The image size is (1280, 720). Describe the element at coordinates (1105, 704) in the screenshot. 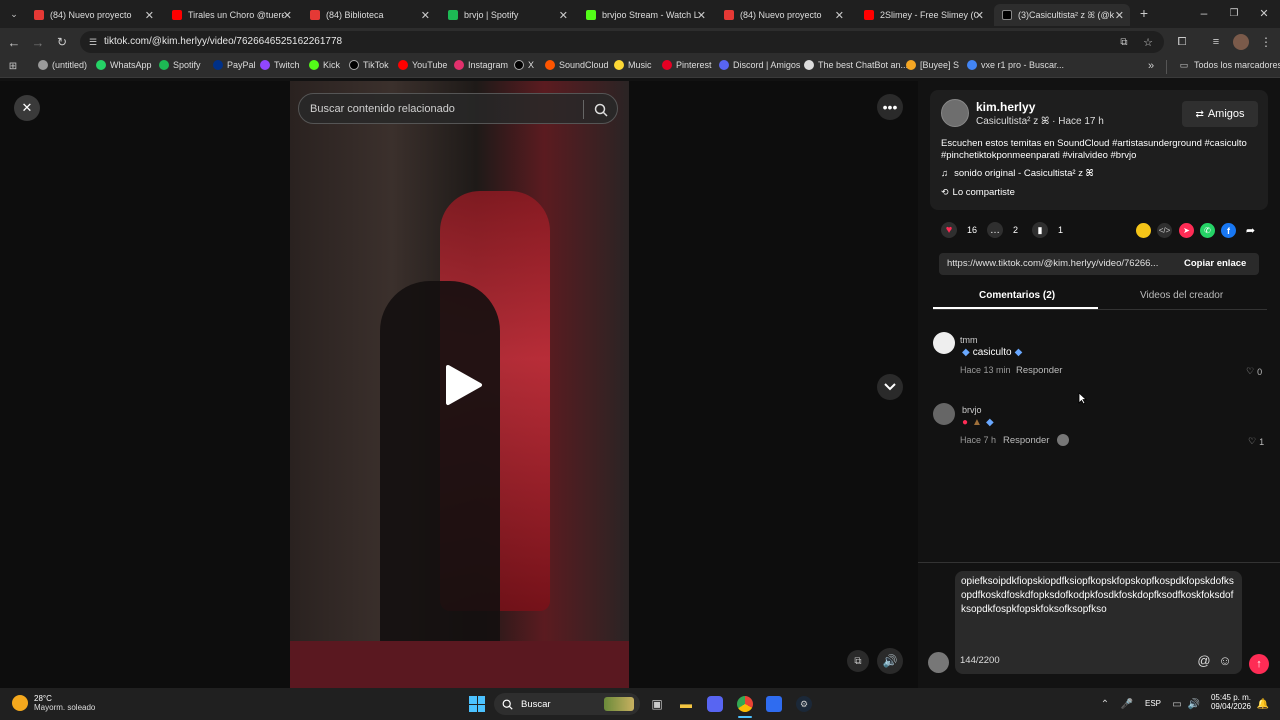

I see `show-hidden-icons: ⌃` at that location.